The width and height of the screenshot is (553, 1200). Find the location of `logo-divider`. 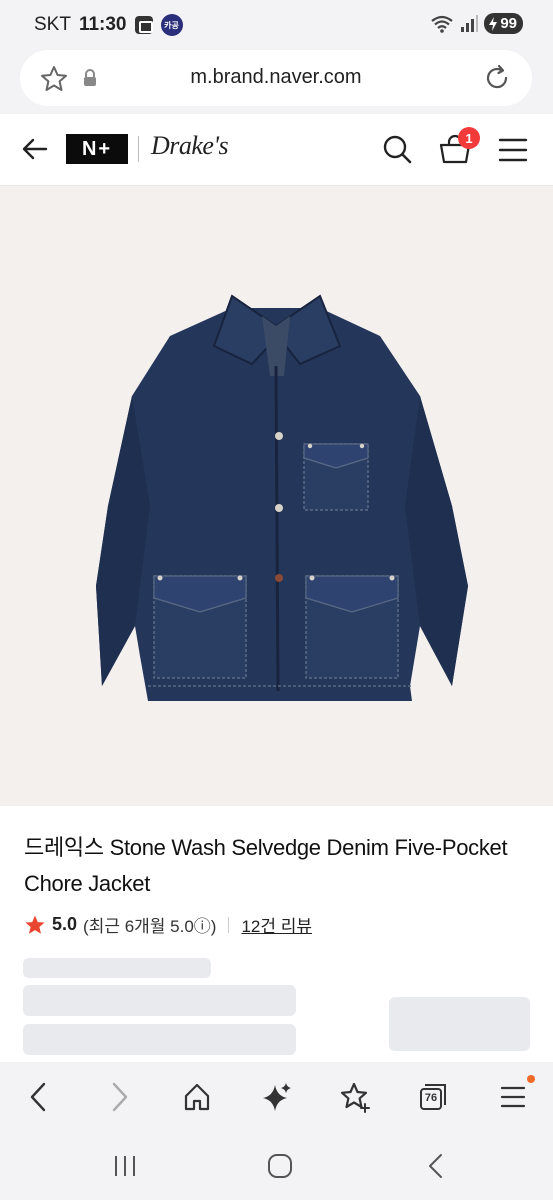

logo-divider is located at coordinates (138, 149).